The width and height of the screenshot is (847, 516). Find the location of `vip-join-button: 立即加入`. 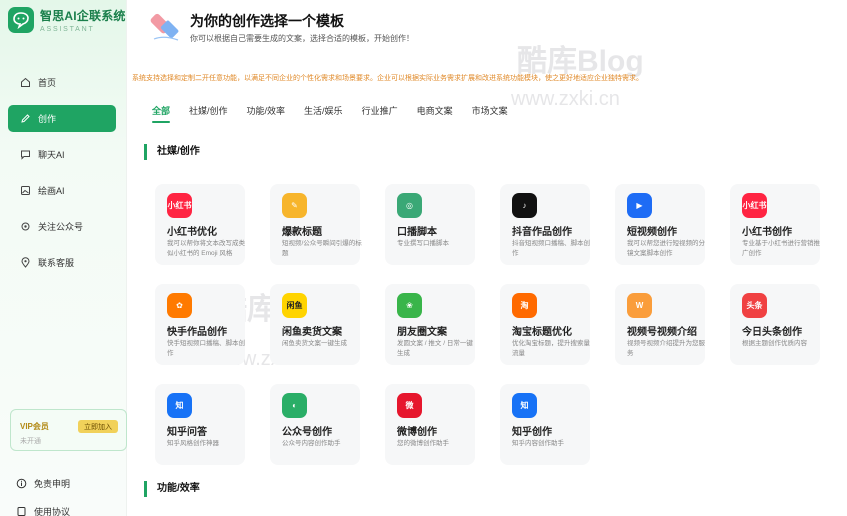

vip-join-button: 立即加入 is located at coordinates (98, 426).